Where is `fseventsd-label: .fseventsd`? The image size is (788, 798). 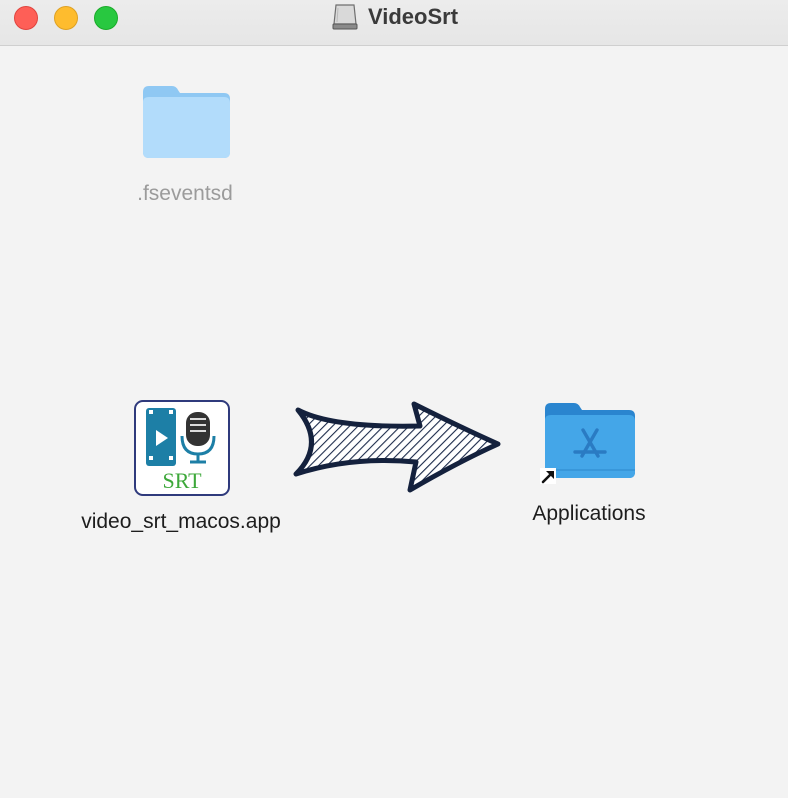 fseventsd-label: .fseventsd is located at coordinates (185, 193).